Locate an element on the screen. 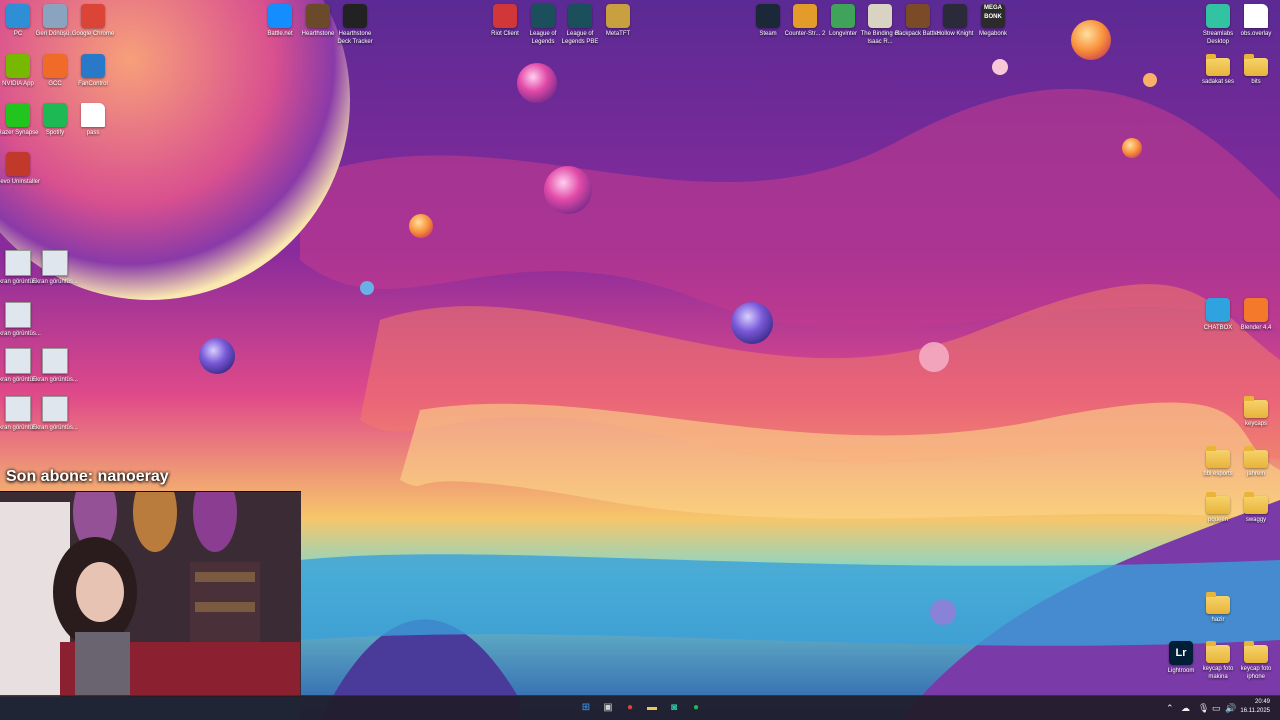  desktop-icon-label: hazir is located at coordinates (1218, 620).